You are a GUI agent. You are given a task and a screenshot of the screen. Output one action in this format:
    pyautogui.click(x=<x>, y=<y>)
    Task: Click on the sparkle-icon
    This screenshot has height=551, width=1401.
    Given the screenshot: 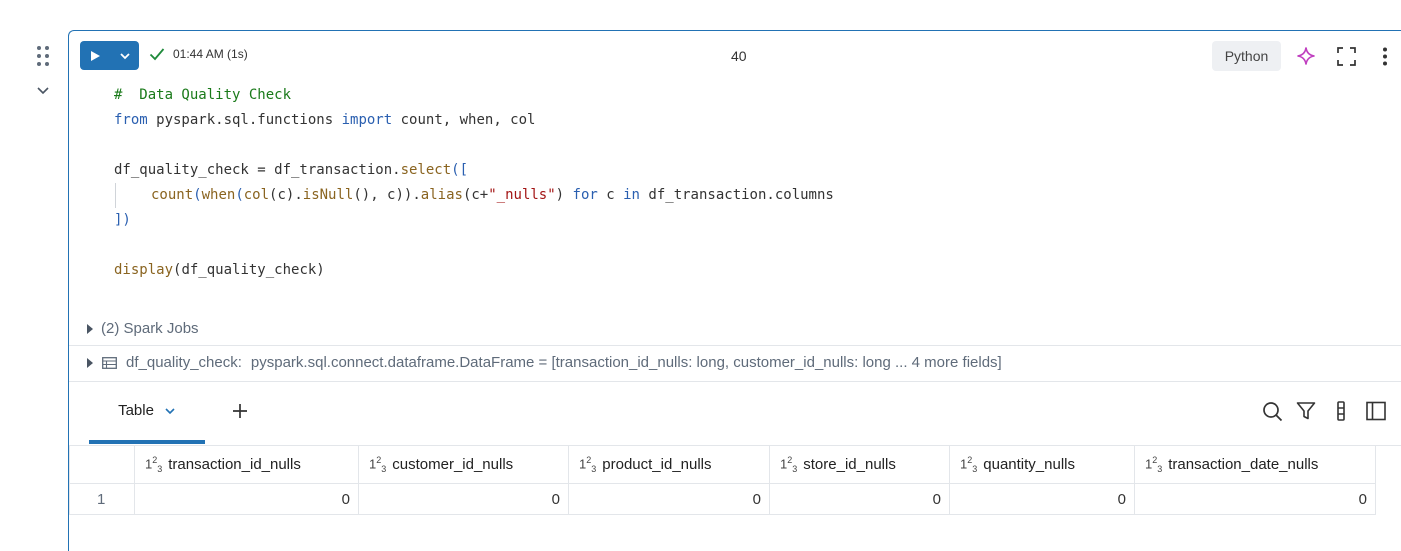 What is the action you would take?
    pyautogui.click(x=1306, y=56)
    